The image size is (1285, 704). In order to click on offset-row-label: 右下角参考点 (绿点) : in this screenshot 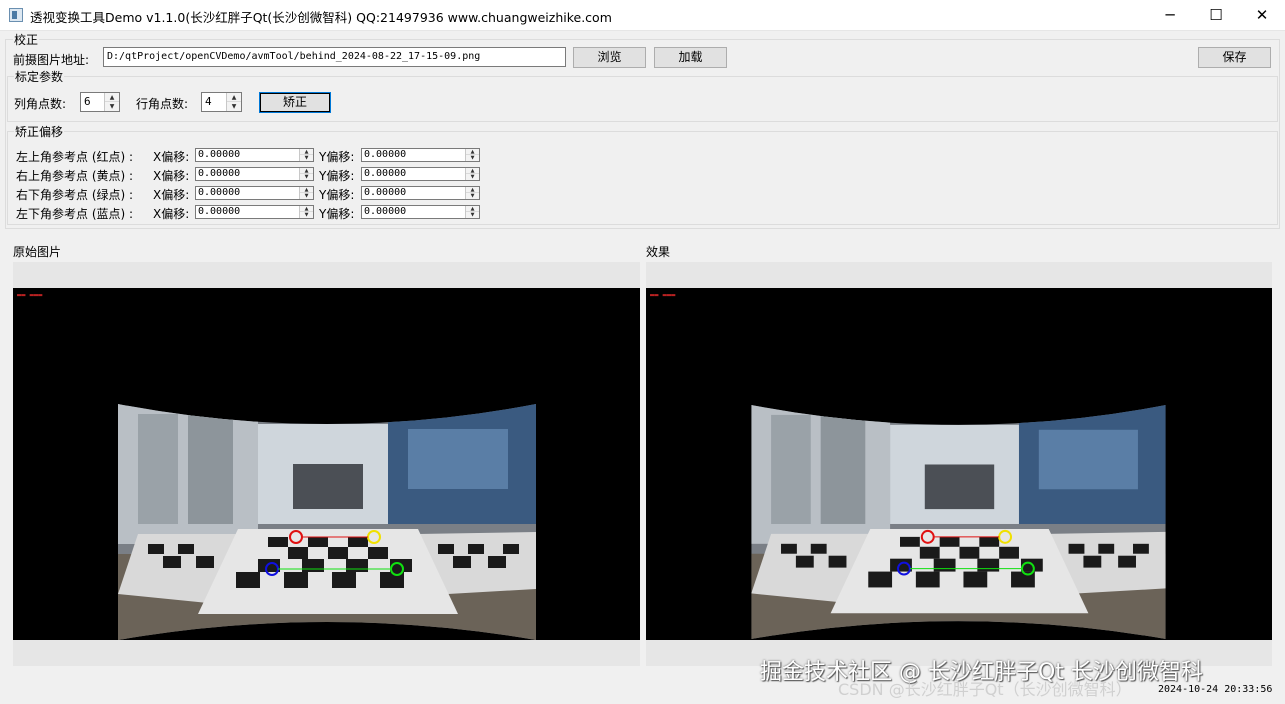, I will do `click(75, 195)`.